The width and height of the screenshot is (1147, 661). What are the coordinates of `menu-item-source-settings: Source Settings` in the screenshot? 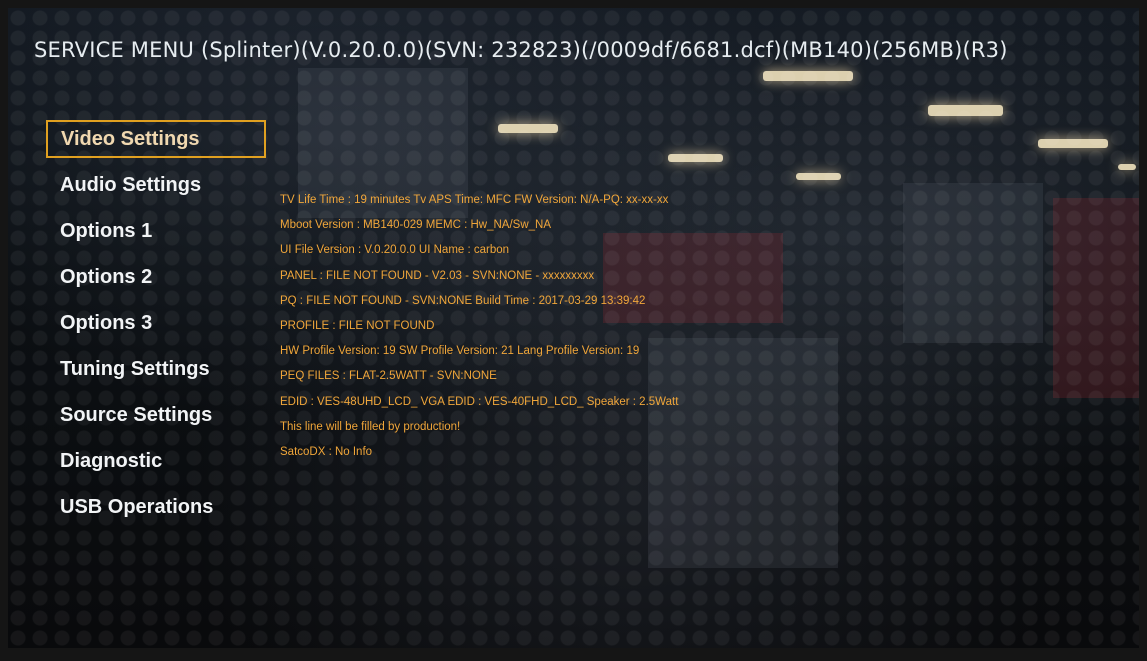 It's located at (156, 419).